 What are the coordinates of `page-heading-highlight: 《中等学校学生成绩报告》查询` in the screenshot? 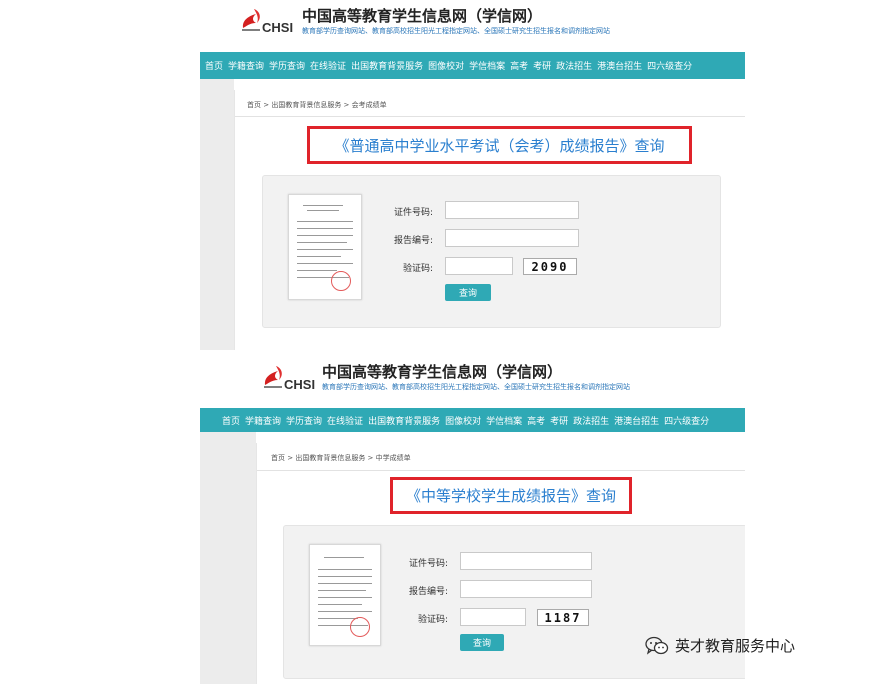 It's located at (511, 495).